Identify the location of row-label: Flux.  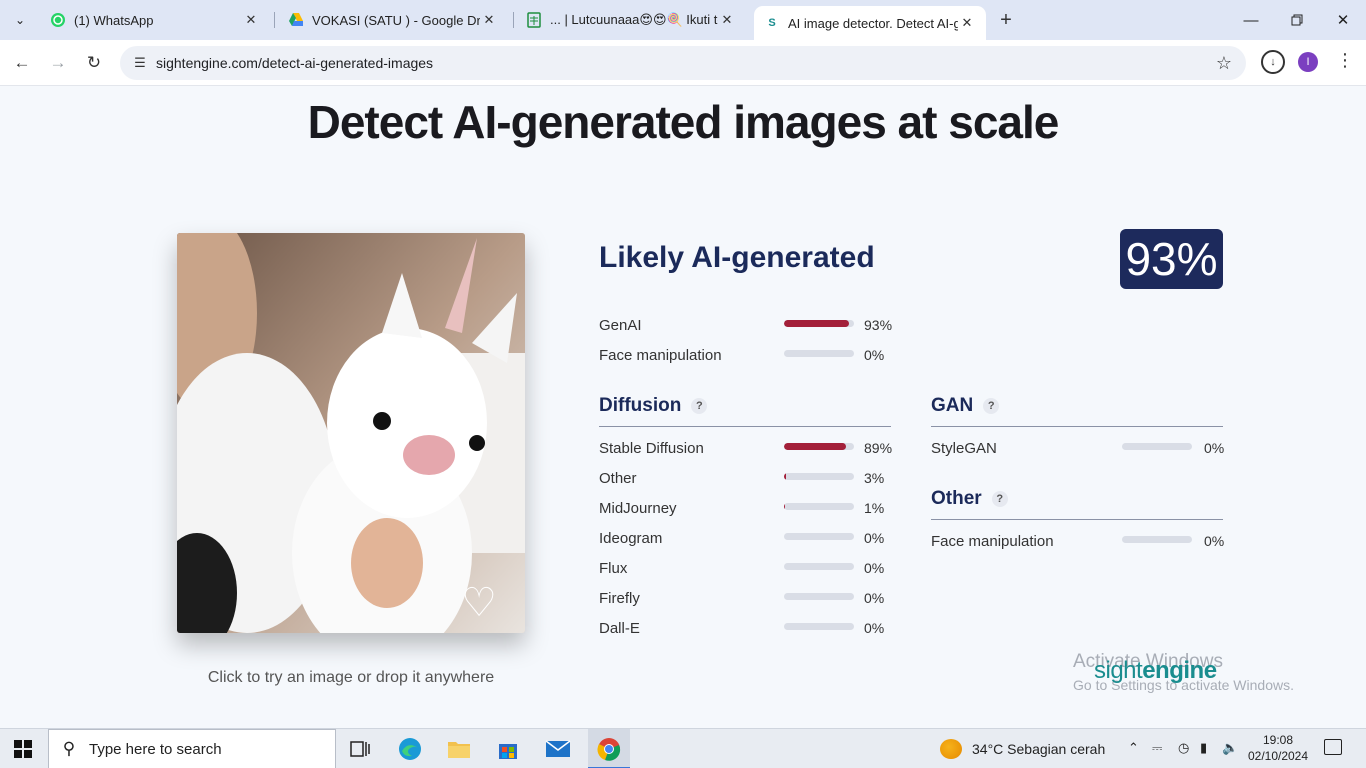
(613, 568).